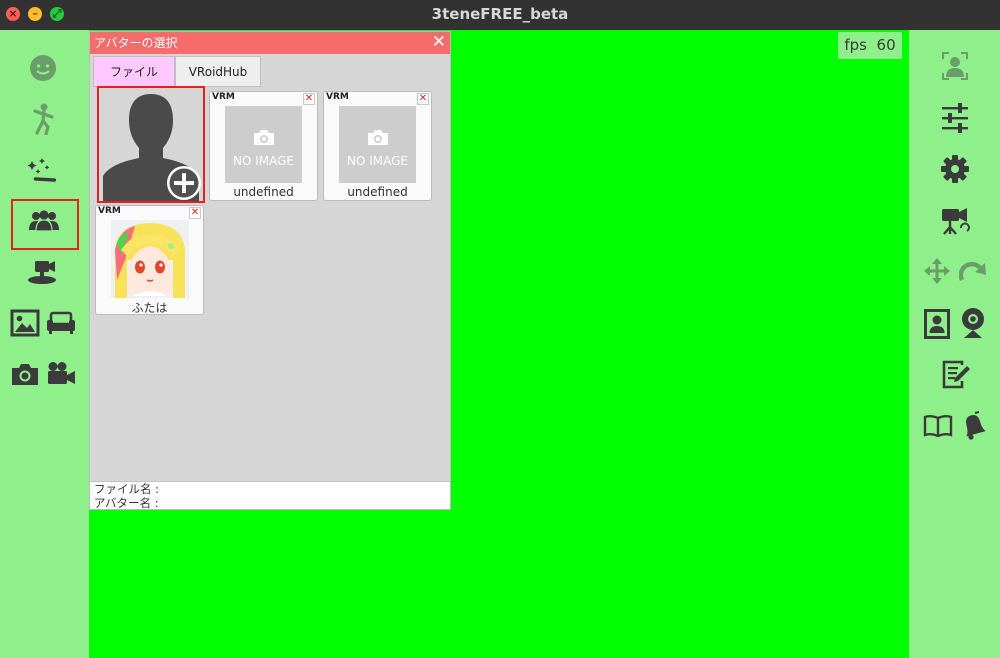 This screenshot has height=658, width=1000. What do you see at coordinates (152, 147) in the screenshot?
I see `silhouette-placeholder-icon` at bounding box center [152, 147].